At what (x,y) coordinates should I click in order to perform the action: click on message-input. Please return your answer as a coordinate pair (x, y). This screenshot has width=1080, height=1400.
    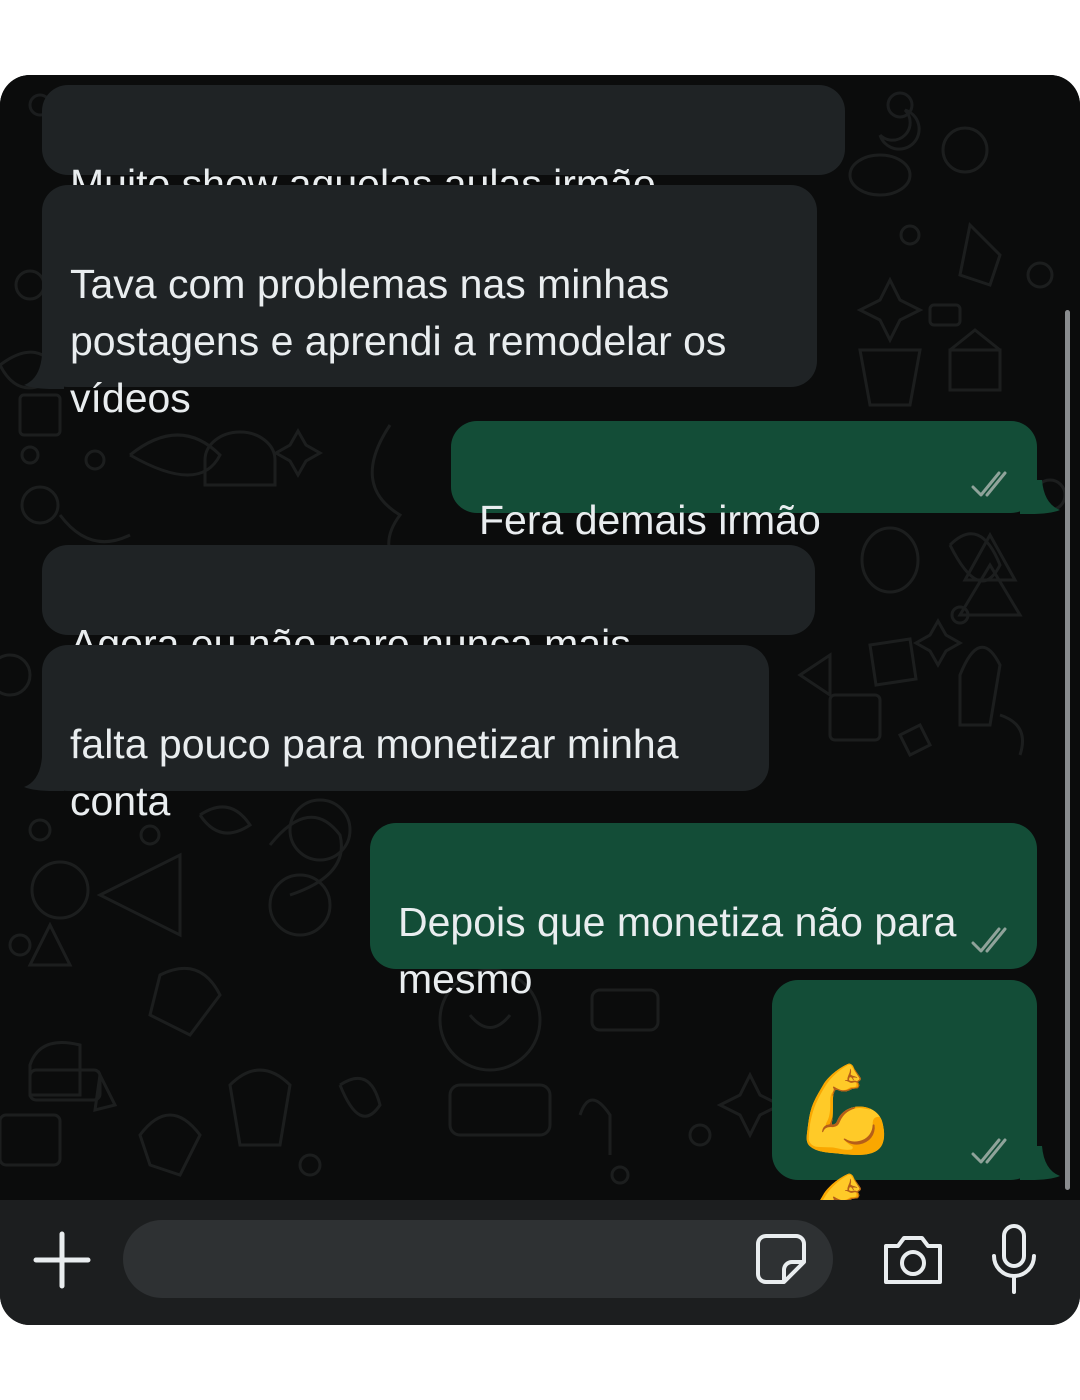
    Looking at the image, I should click on (478, 1259).